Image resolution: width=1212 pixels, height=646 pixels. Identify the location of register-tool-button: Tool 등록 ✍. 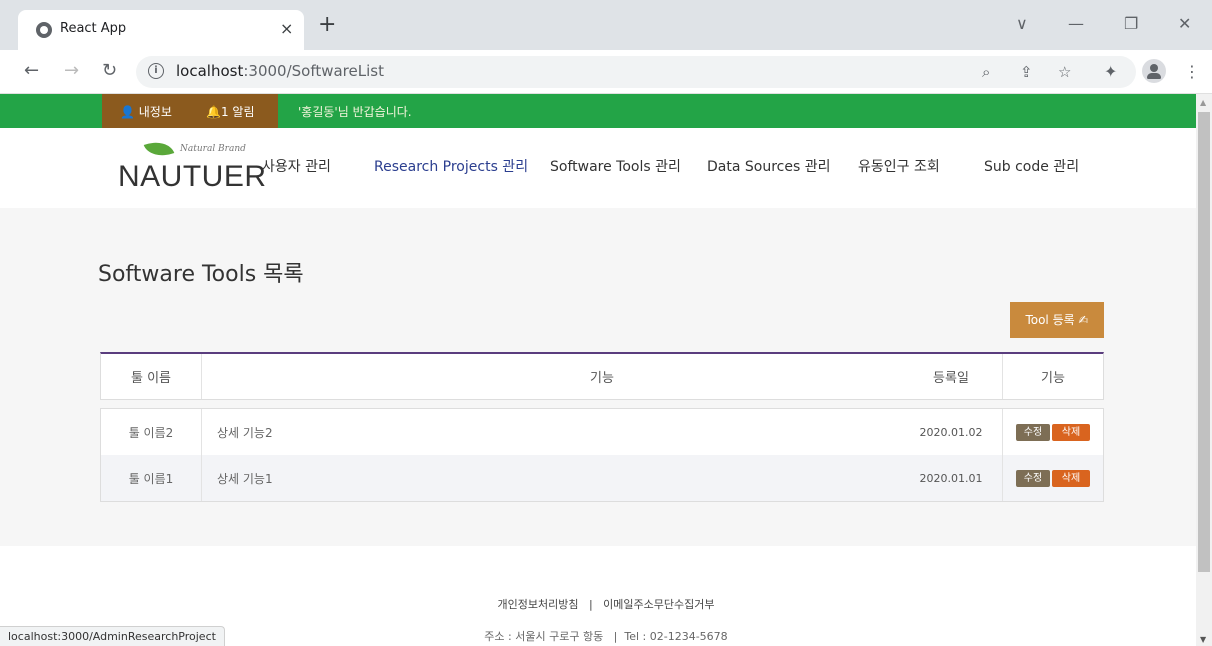
(1057, 320).